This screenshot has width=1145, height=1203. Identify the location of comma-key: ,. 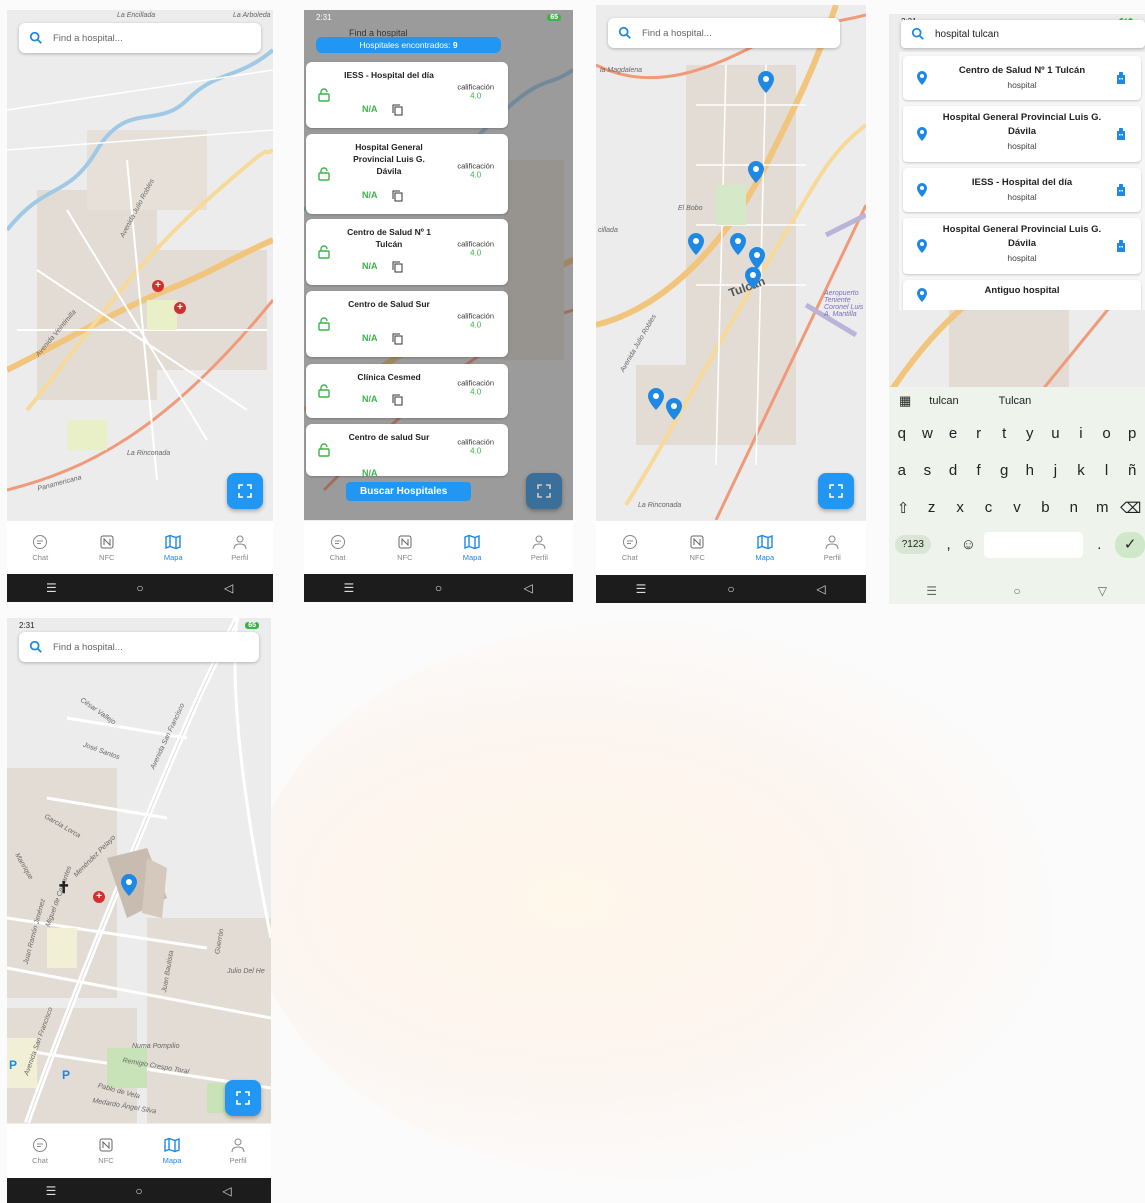
(949, 544).